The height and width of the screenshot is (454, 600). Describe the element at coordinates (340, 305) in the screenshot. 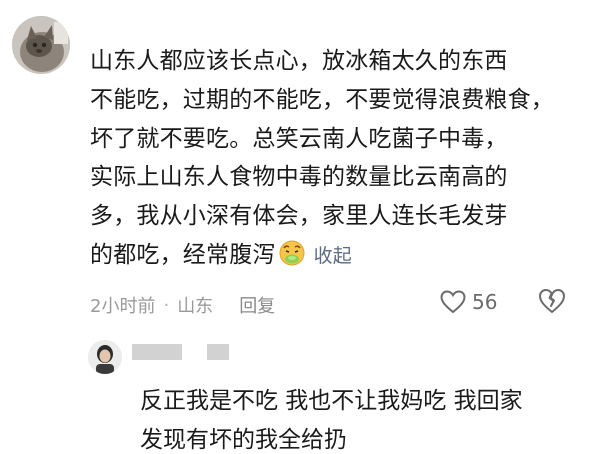

I see `comment-meta: 2小时前 · 山东 回复 56` at that location.